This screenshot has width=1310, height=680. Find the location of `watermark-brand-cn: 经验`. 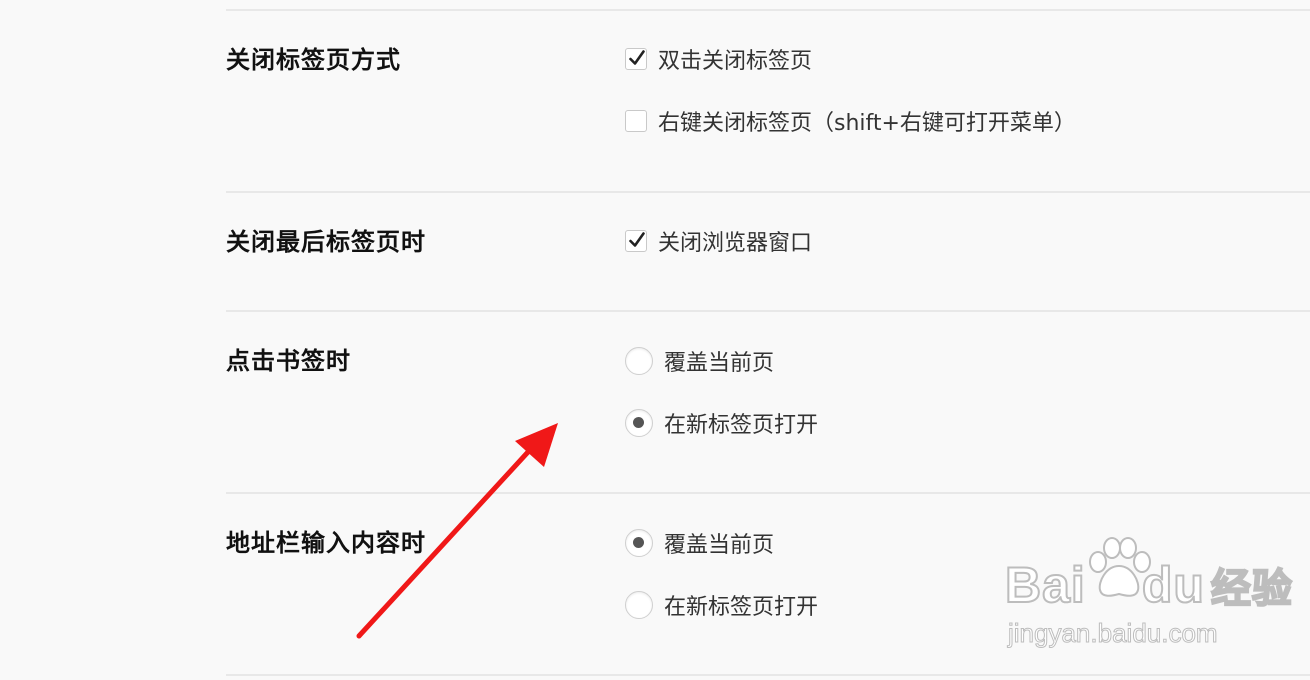

watermark-brand-cn: 经验 is located at coordinates (1251, 589).